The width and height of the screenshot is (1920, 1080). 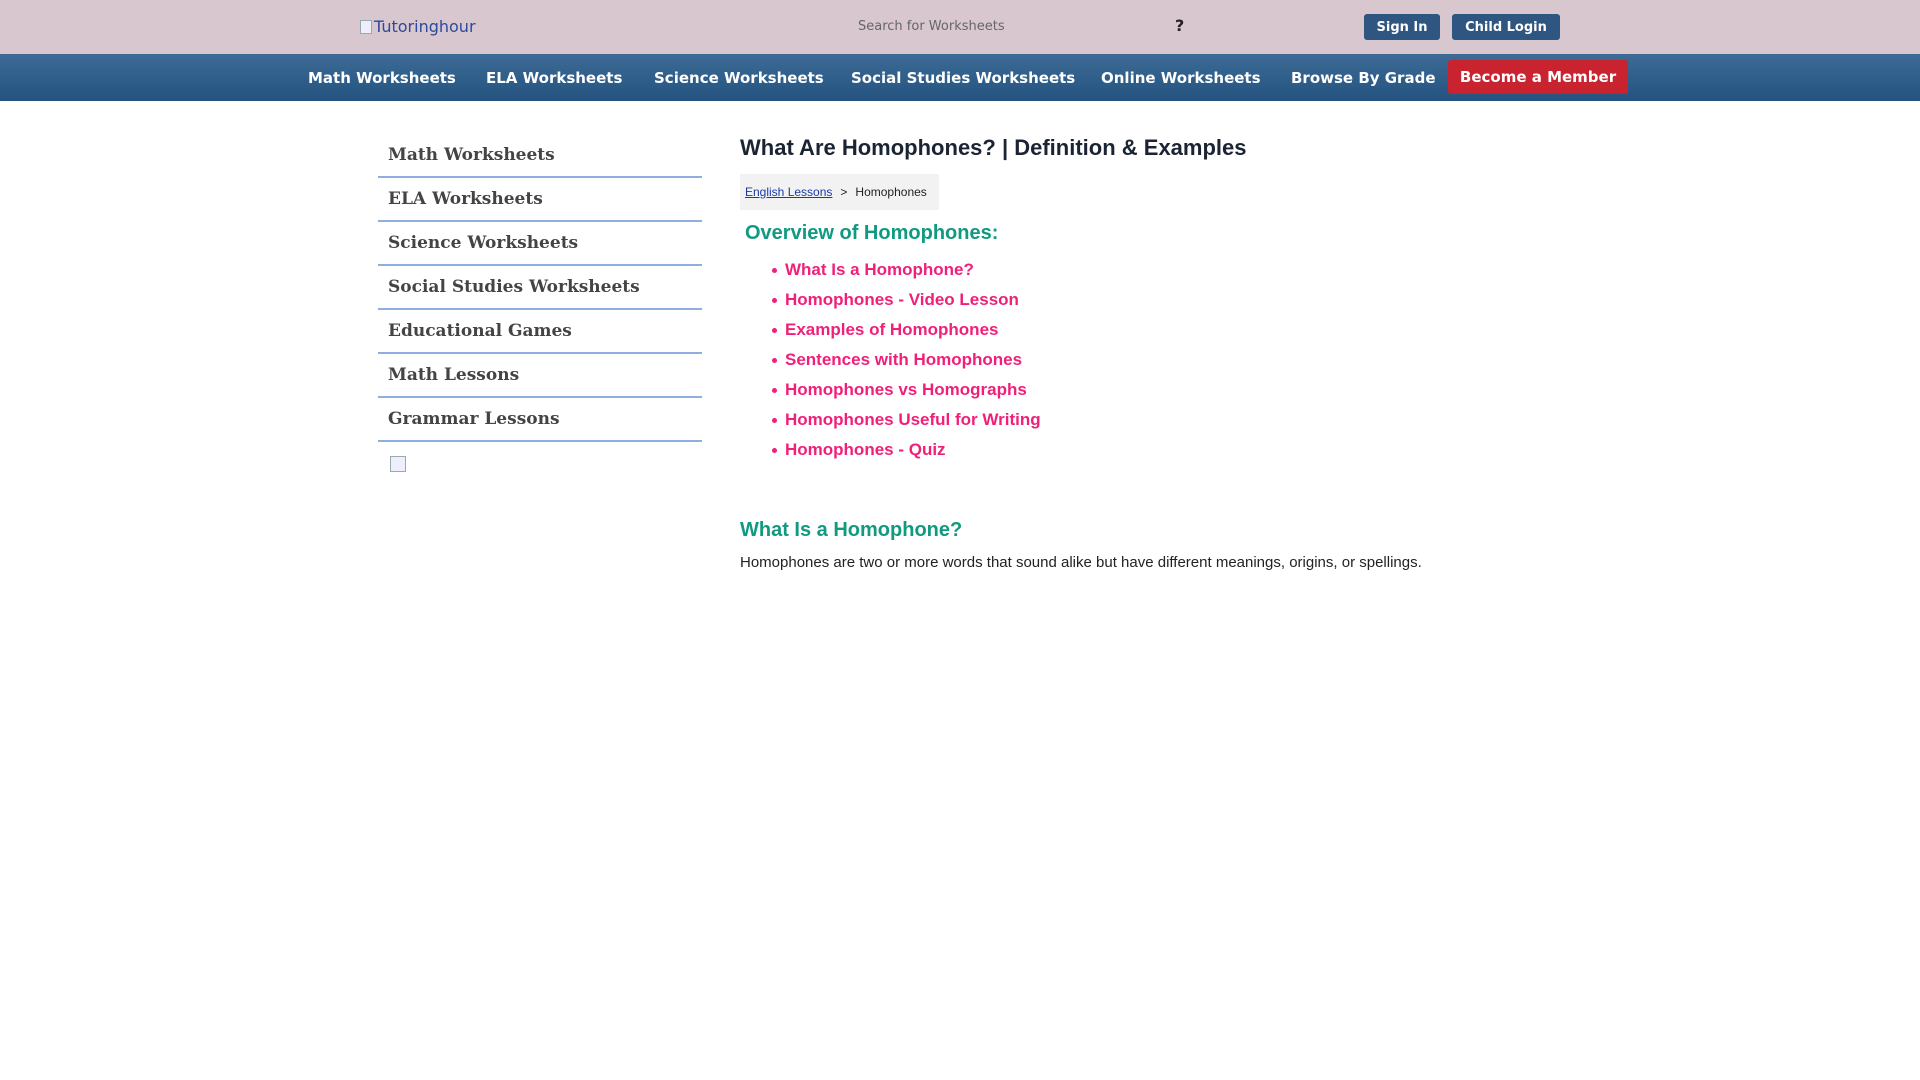 What do you see at coordinates (554, 77) in the screenshot?
I see `nav-item-ela-worksheets: ELA Worksheets` at bounding box center [554, 77].